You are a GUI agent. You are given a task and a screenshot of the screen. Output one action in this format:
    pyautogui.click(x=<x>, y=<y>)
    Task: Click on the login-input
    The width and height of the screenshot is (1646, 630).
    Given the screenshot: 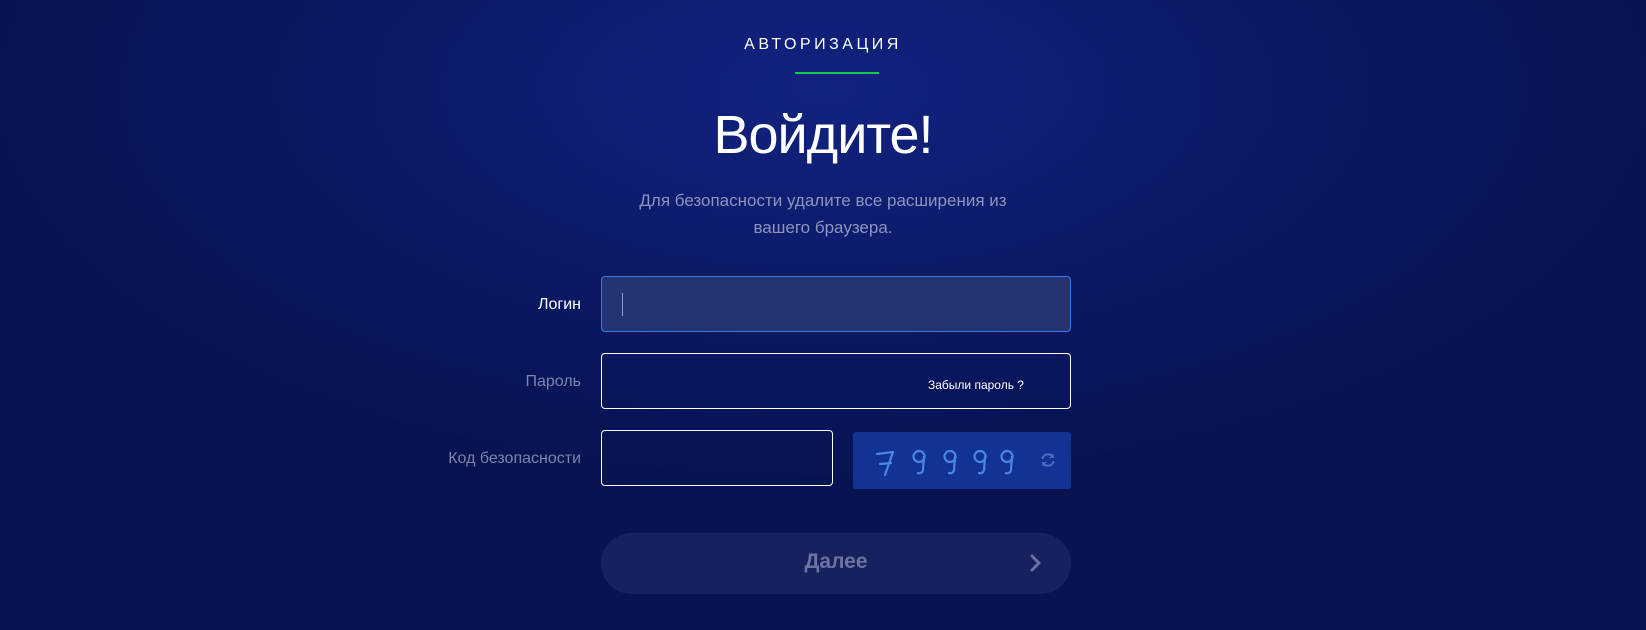 What is the action you would take?
    pyautogui.click(x=836, y=304)
    